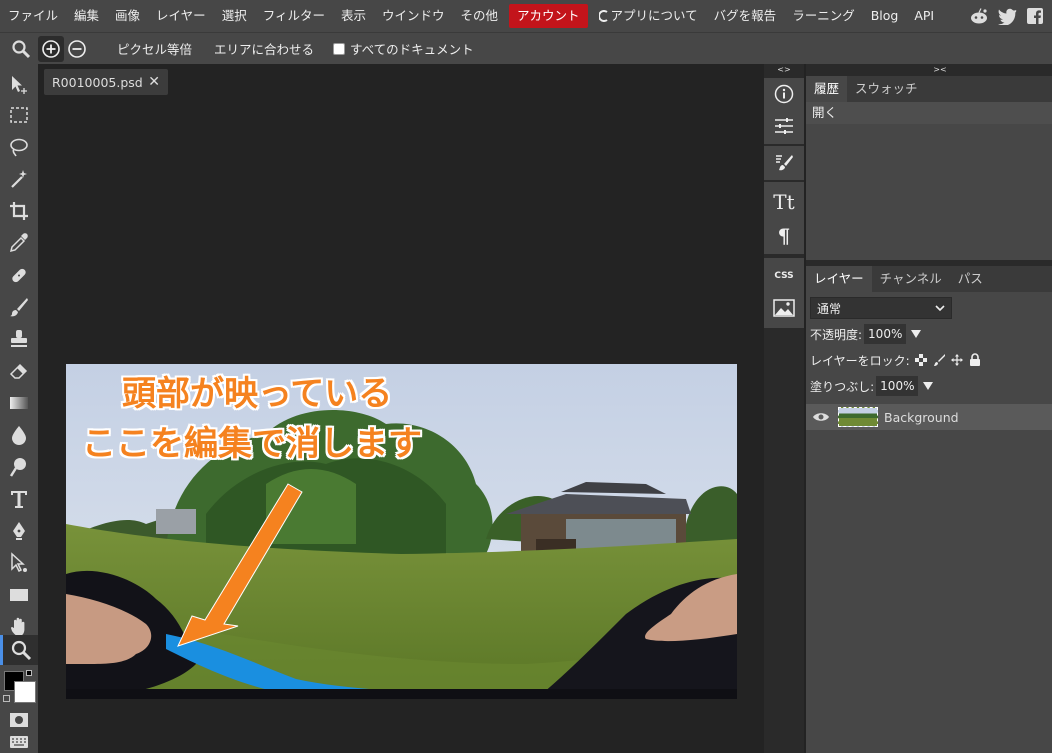 The width and height of the screenshot is (1052, 753). Describe the element at coordinates (86, 16) in the screenshot. I see `menu-edit: 編集` at that location.